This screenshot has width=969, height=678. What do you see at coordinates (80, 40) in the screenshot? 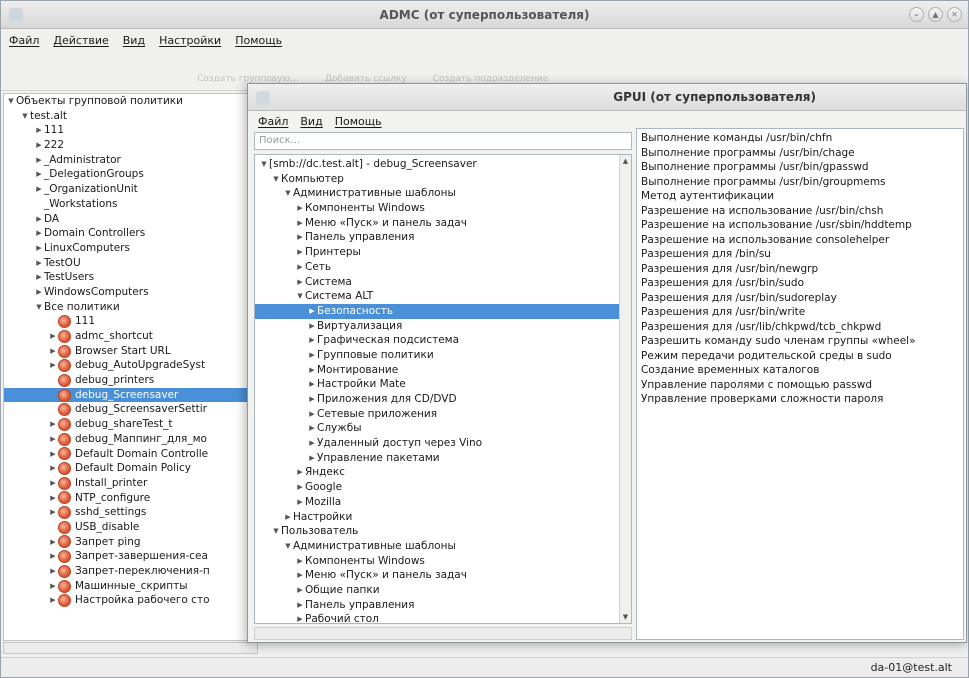
I see `menu-action: Действие` at bounding box center [80, 40].